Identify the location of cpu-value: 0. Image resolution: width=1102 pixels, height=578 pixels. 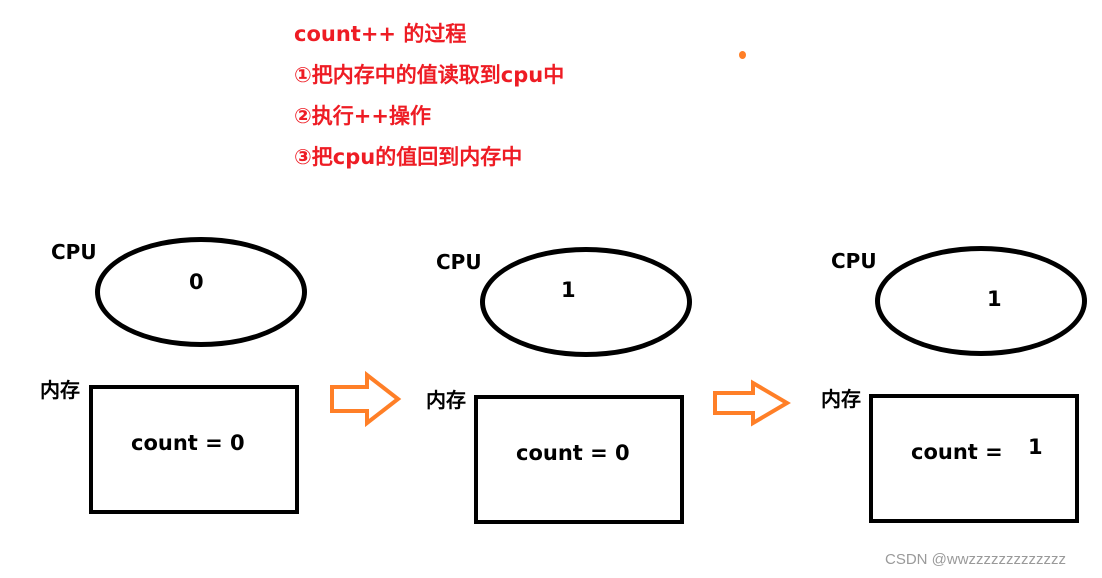
(196, 282).